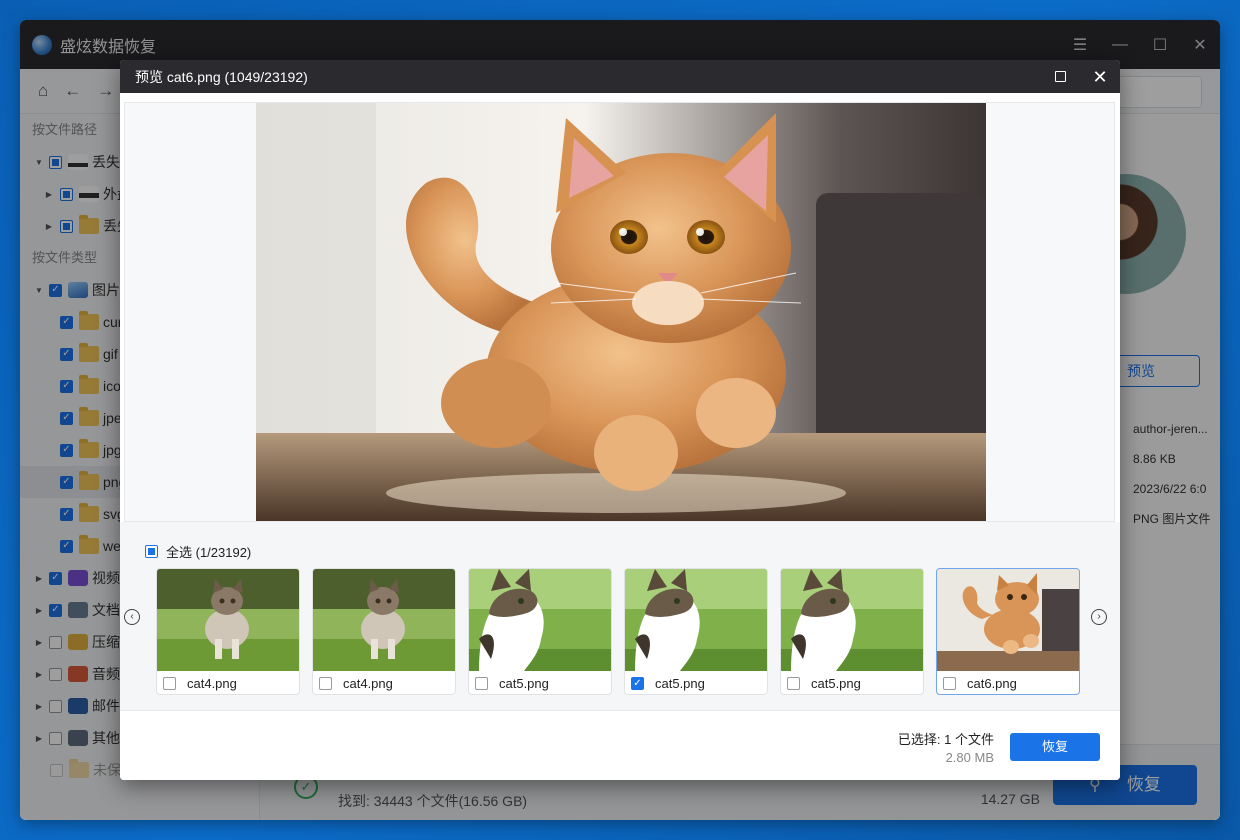 The width and height of the screenshot is (1240, 840). I want to click on close-icon: ✕, so click(1100, 76).